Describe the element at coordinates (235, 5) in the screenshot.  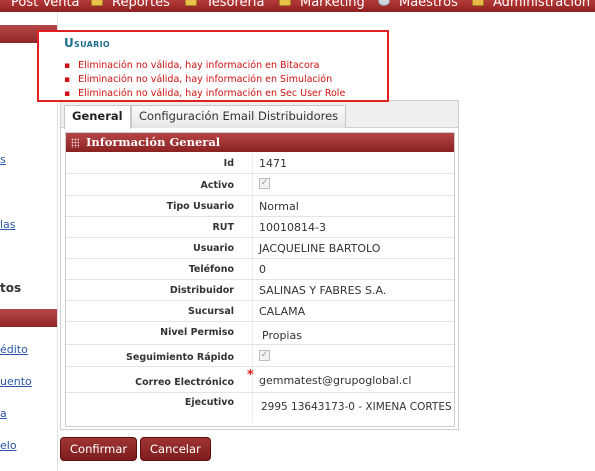
I see `menu-tesoreria-label: Tesorería` at that location.